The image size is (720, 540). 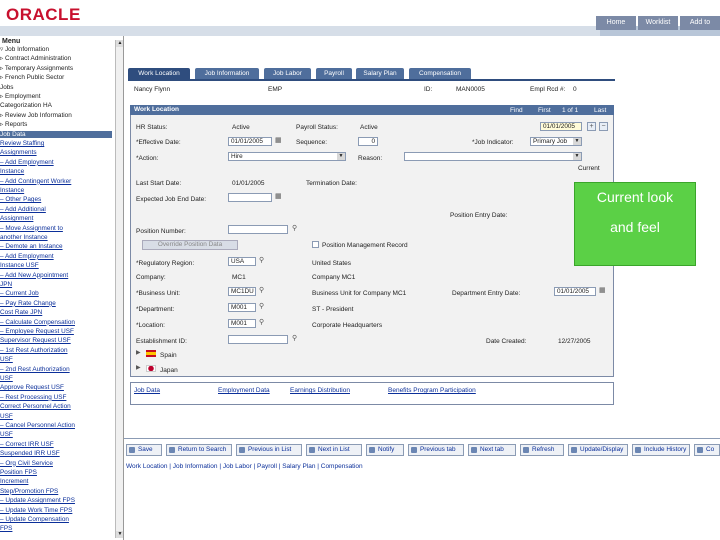 What do you see at coordinates (56, 492) in the screenshot?
I see `sidebar-item: Step/Promotion FPS` at bounding box center [56, 492].